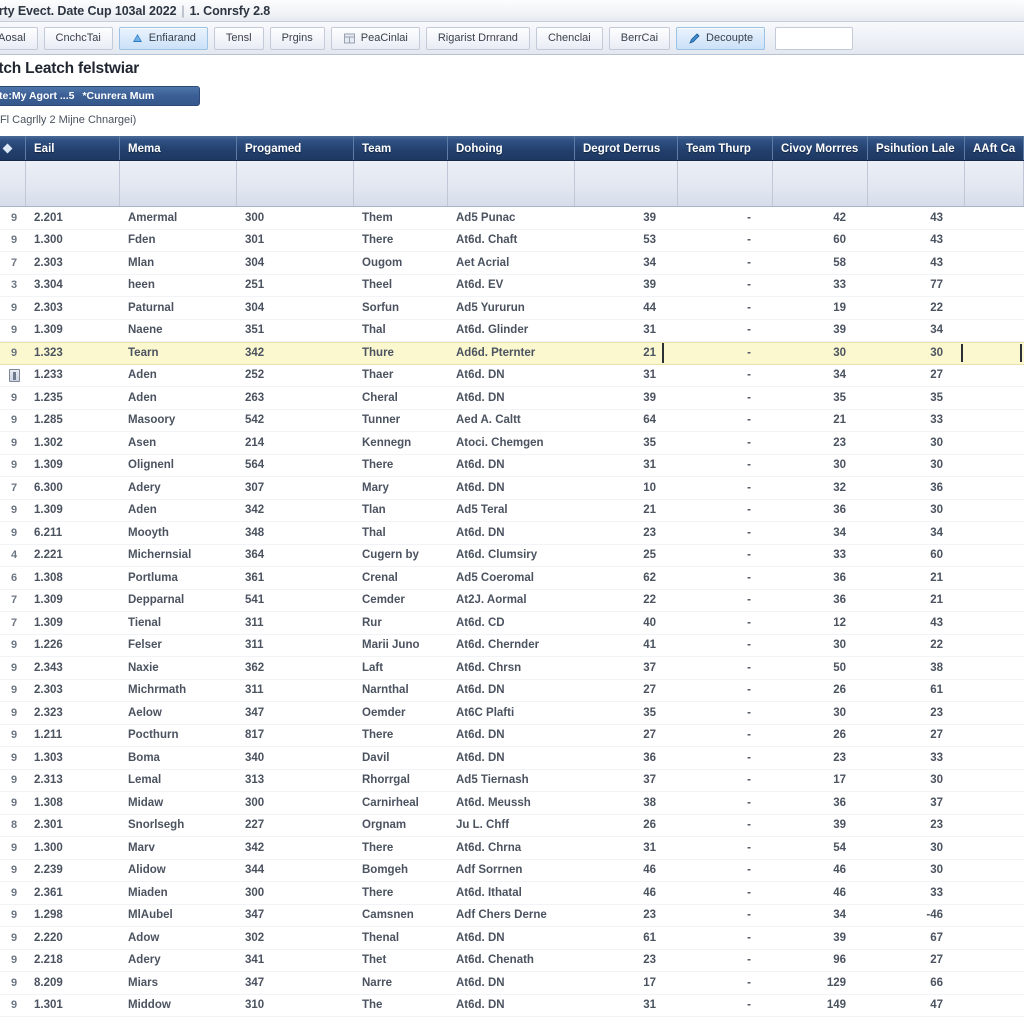 Image resolution: width=1024 pixels, height=1024 pixels. I want to click on row-edit-pencil-icon, so click(14, 375).